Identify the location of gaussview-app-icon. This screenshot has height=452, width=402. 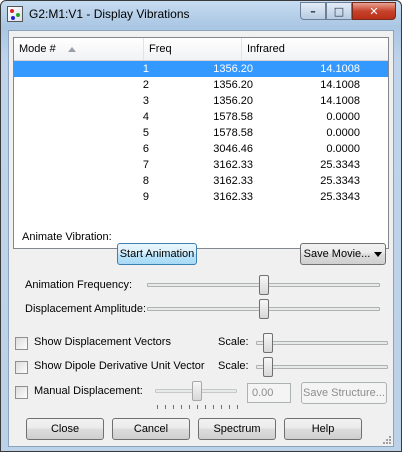
(15, 14).